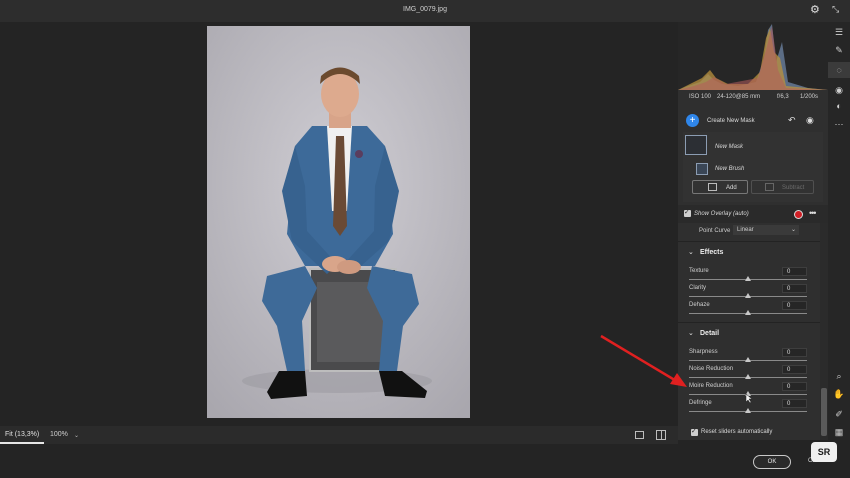 Image resolution: width=850 pixels, height=478 pixels. Describe the element at coordinates (729, 169) in the screenshot. I see `brush-item-label: New Brush` at that location.